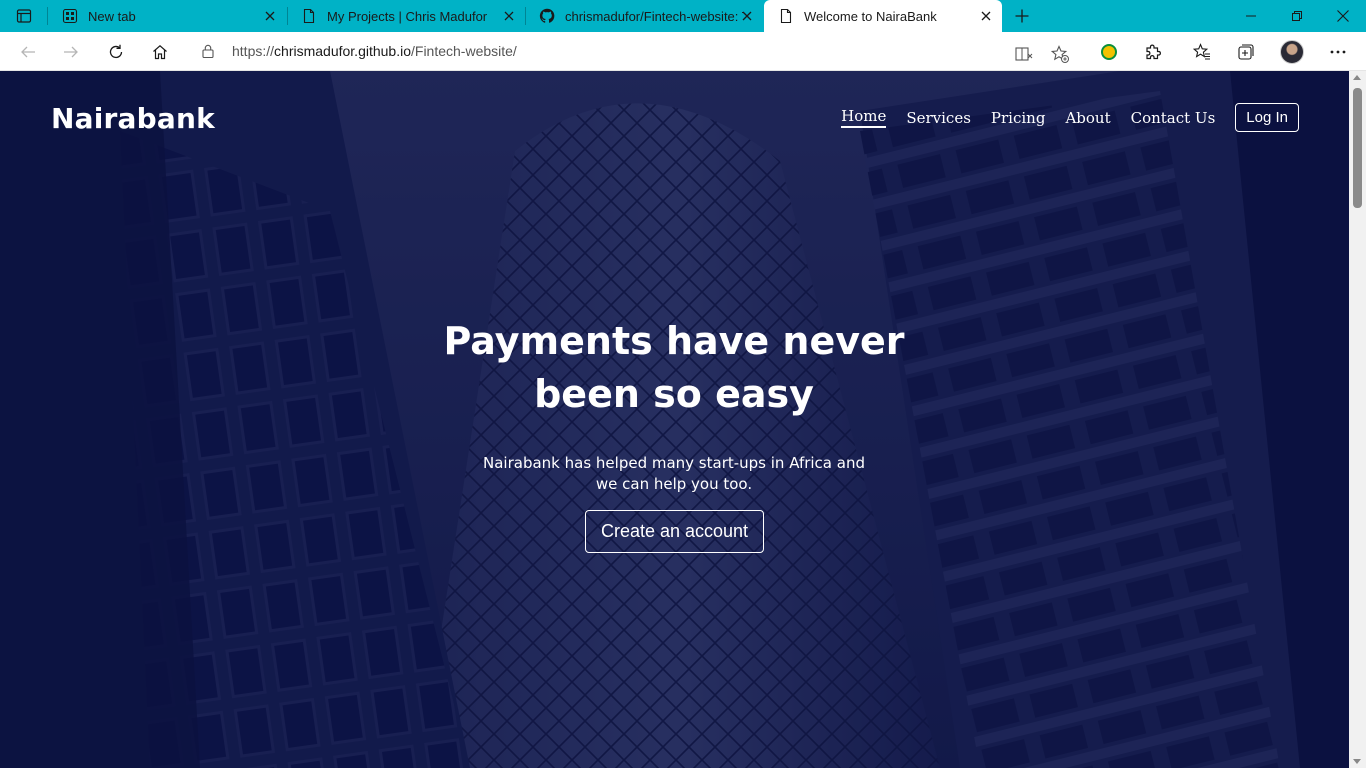 The image size is (1366, 768). I want to click on settings-menu-button, so click(1338, 52).